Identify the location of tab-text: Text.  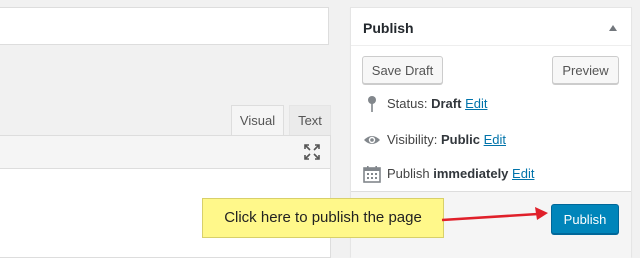
(310, 120).